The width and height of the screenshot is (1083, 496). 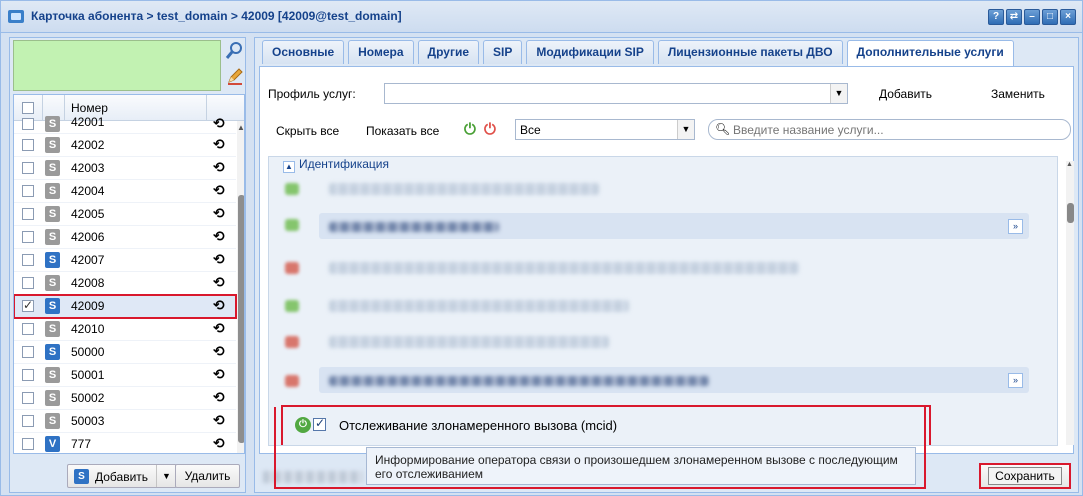 I want to click on number-row: S 42002 ⟲, so click(x=125, y=145).